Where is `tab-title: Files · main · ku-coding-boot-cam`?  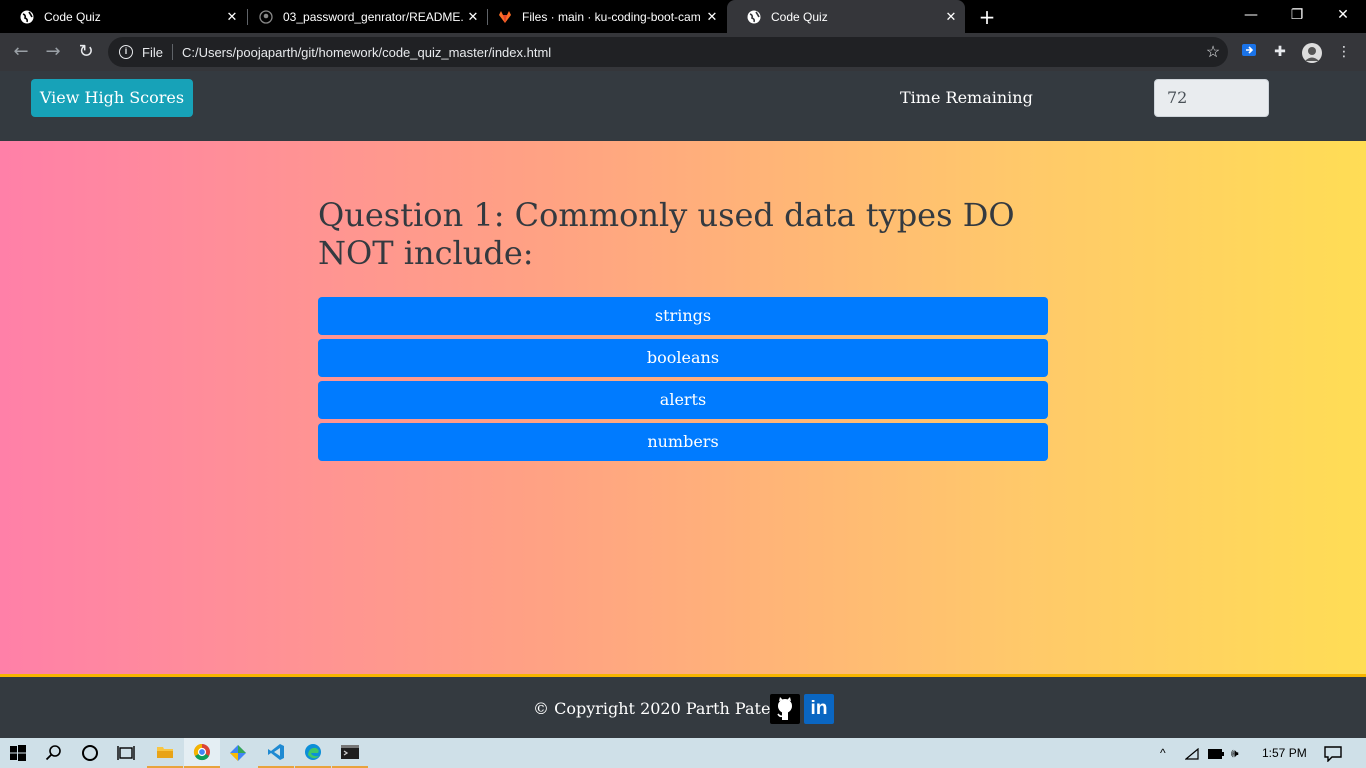
tab-title: Files · main · ku-coding-boot-cam is located at coordinates (611, 16).